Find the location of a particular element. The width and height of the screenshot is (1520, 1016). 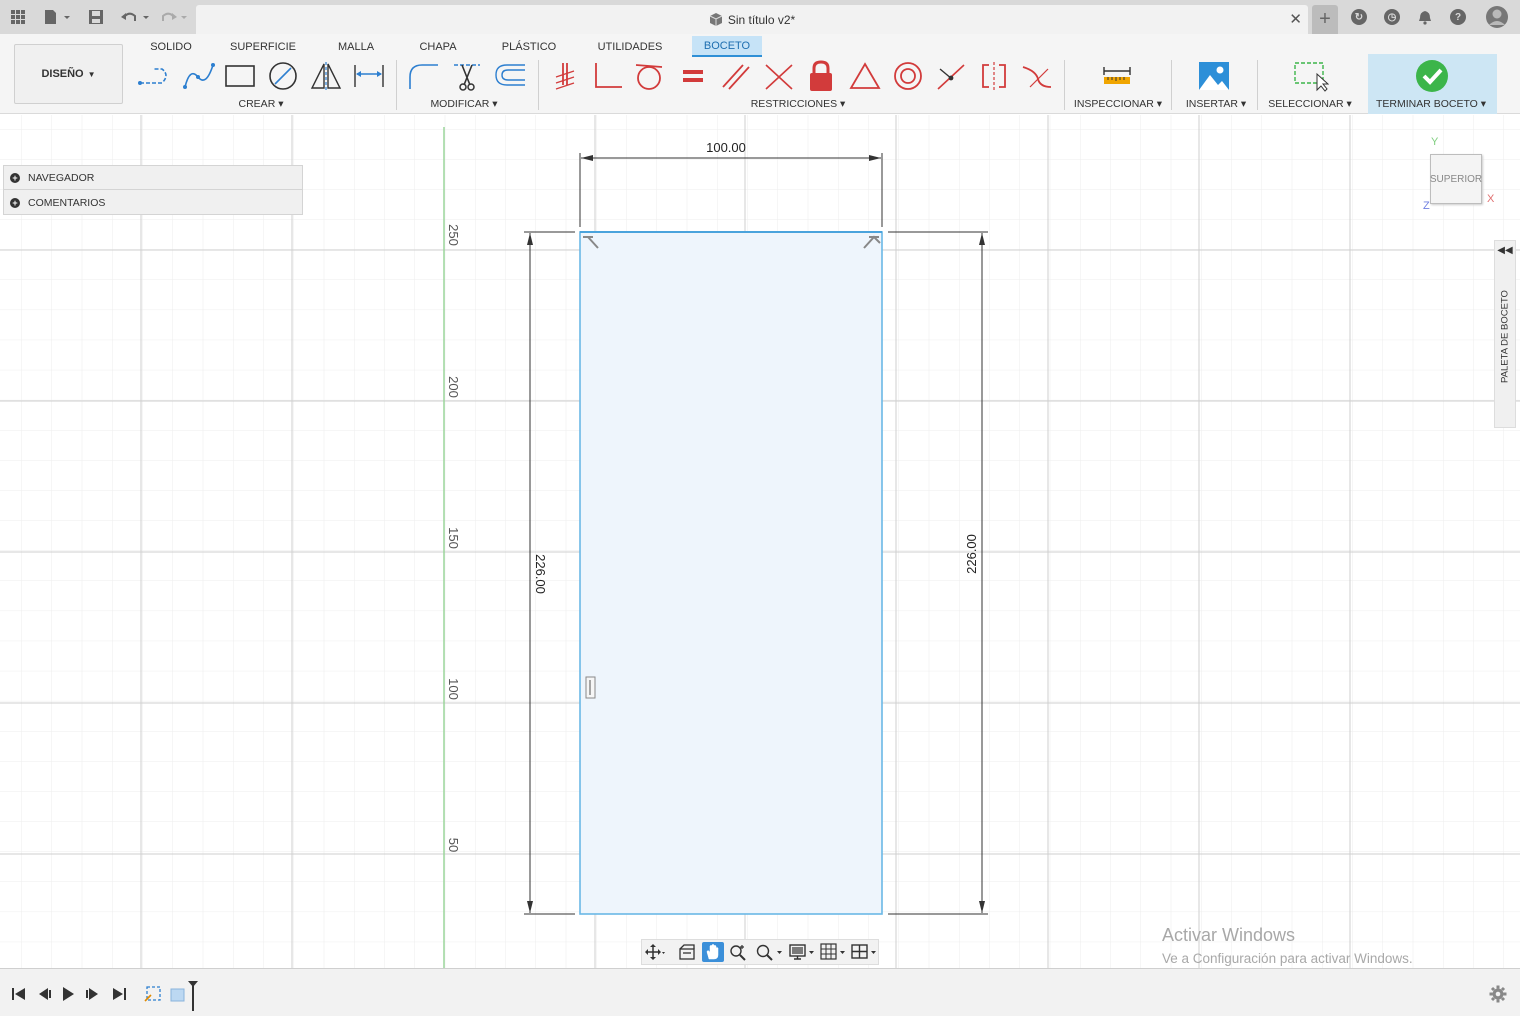

navigator-row: + NAVEGADOR is located at coordinates (153, 178).